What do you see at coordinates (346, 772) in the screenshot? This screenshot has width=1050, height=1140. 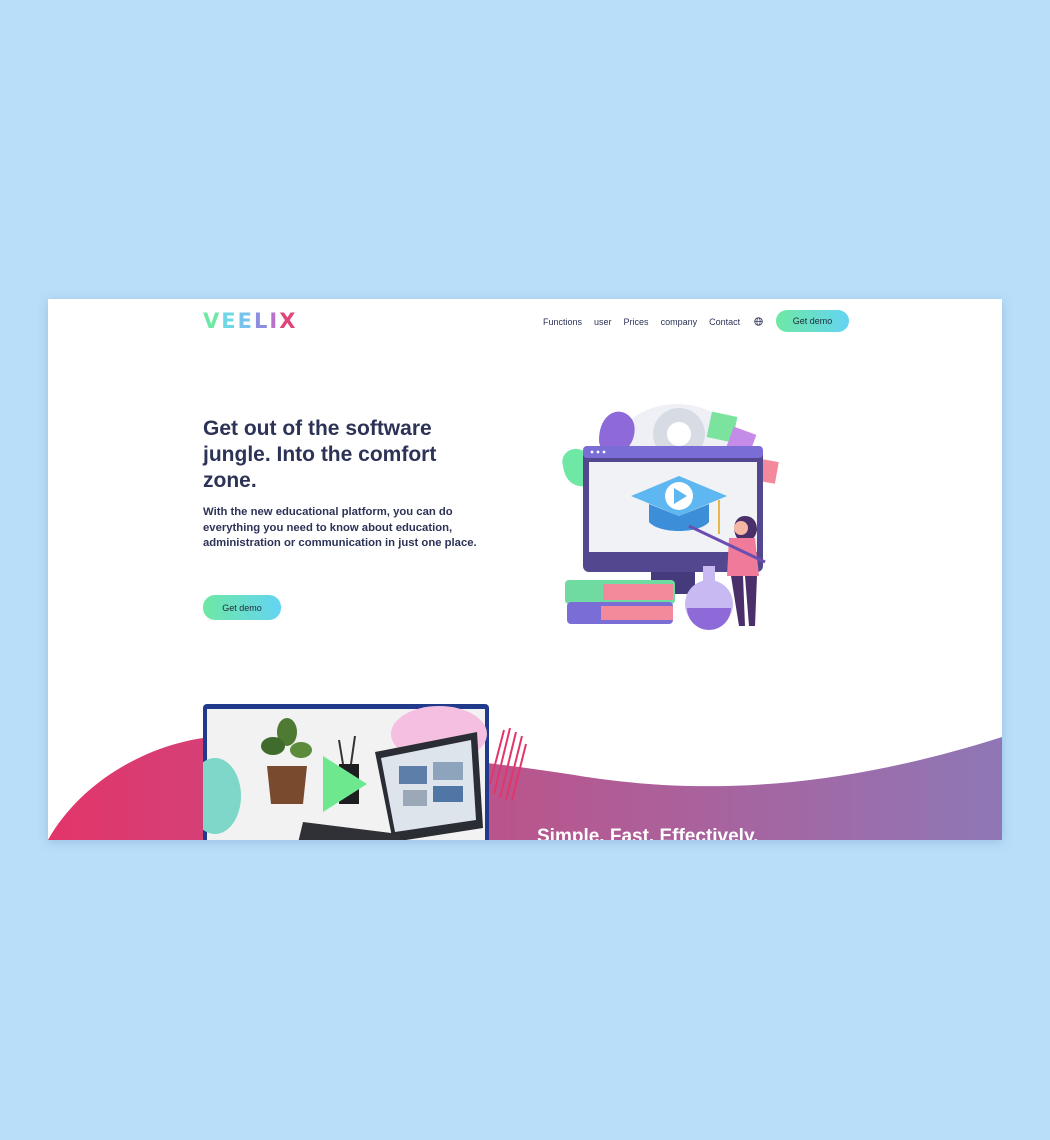 I see `laptop-video-thumbnail` at bounding box center [346, 772].